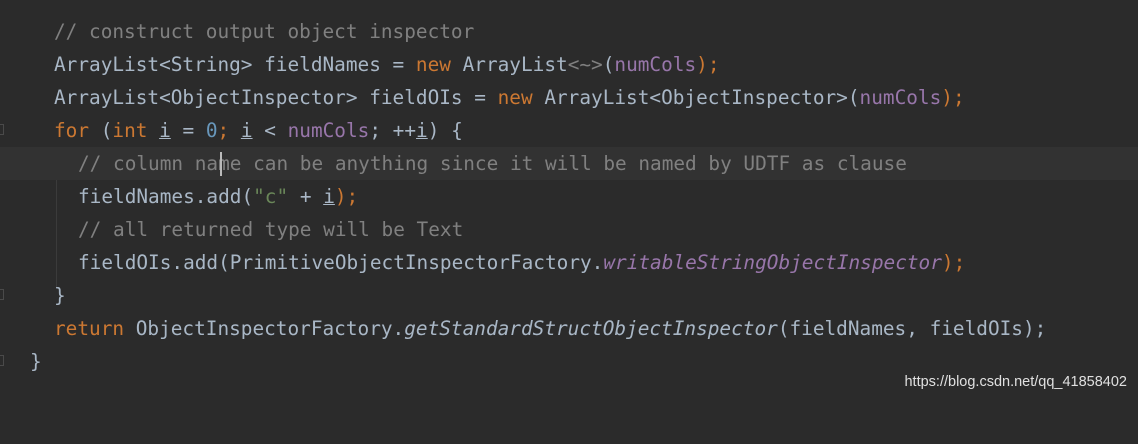 Image resolution: width=1138 pixels, height=444 pixels. What do you see at coordinates (211, 130) in the screenshot?
I see `number-literal: 0` at bounding box center [211, 130].